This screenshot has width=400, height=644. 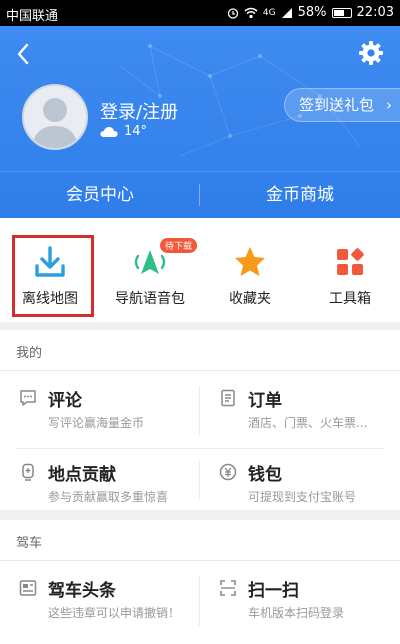 I want to click on pending-download-badge: 待下载, so click(x=179, y=245).